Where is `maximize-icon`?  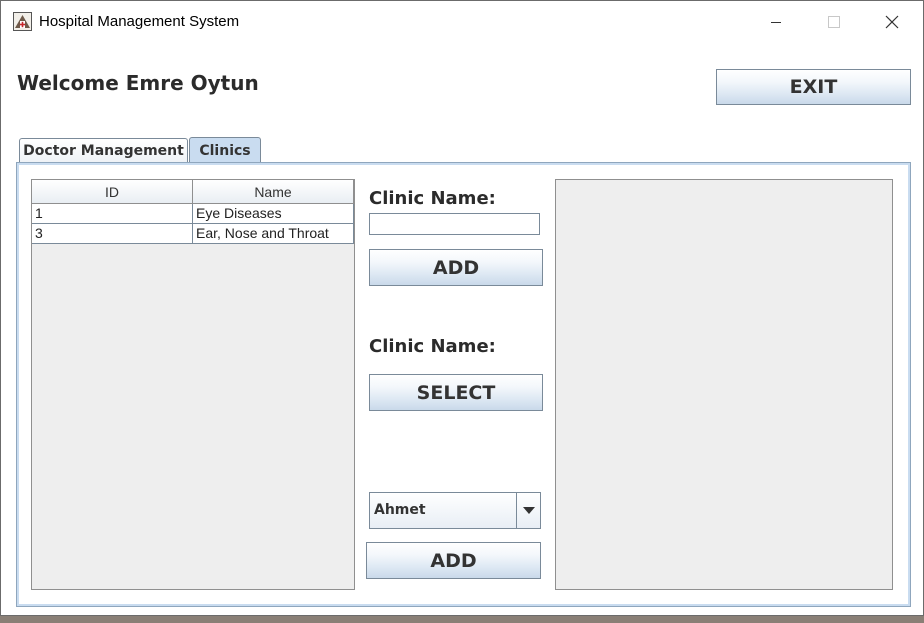
maximize-icon is located at coordinates (834, 22).